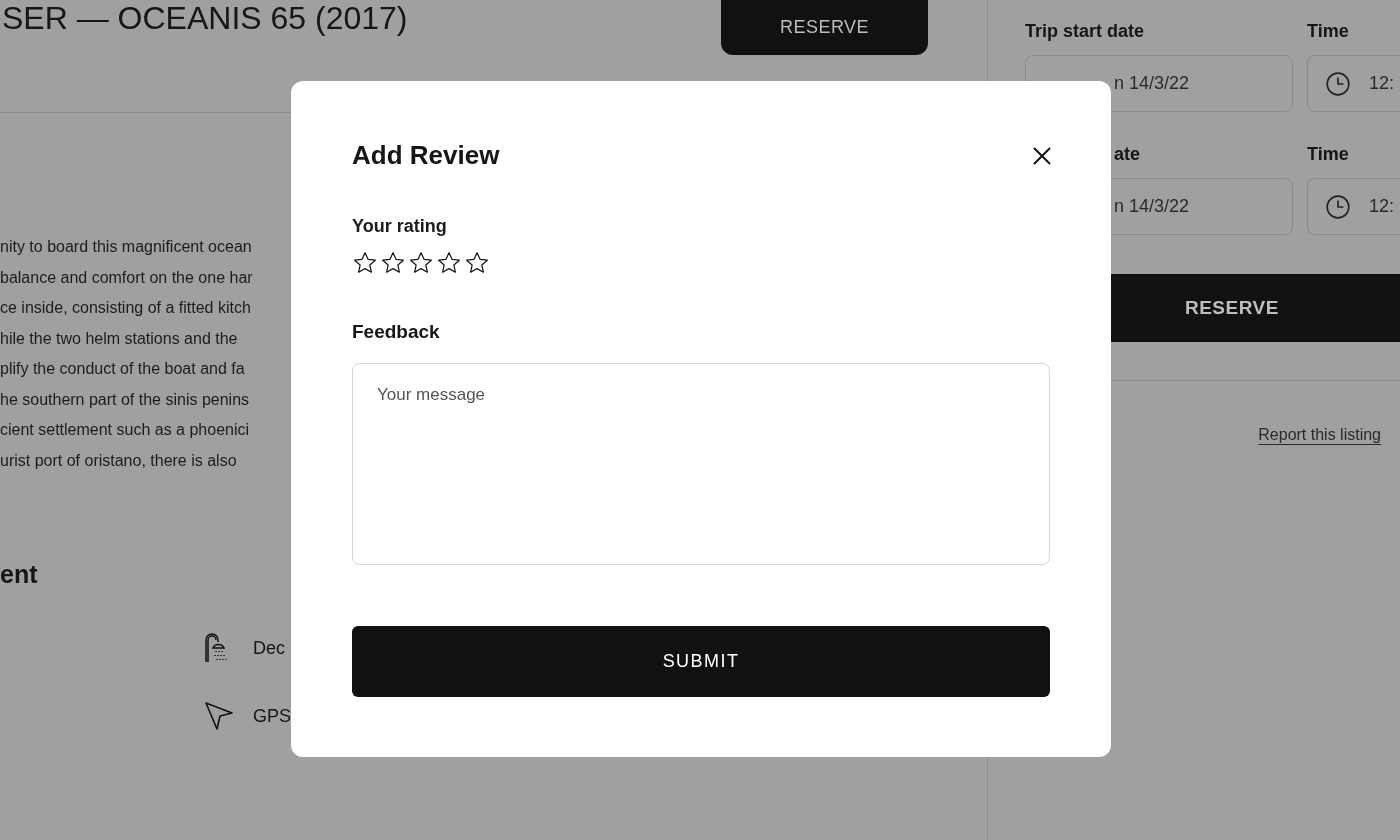 Image resolution: width=1400 pixels, height=840 pixels. What do you see at coordinates (701, 463) in the screenshot?
I see `feedback-field: Your message` at bounding box center [701, 463].